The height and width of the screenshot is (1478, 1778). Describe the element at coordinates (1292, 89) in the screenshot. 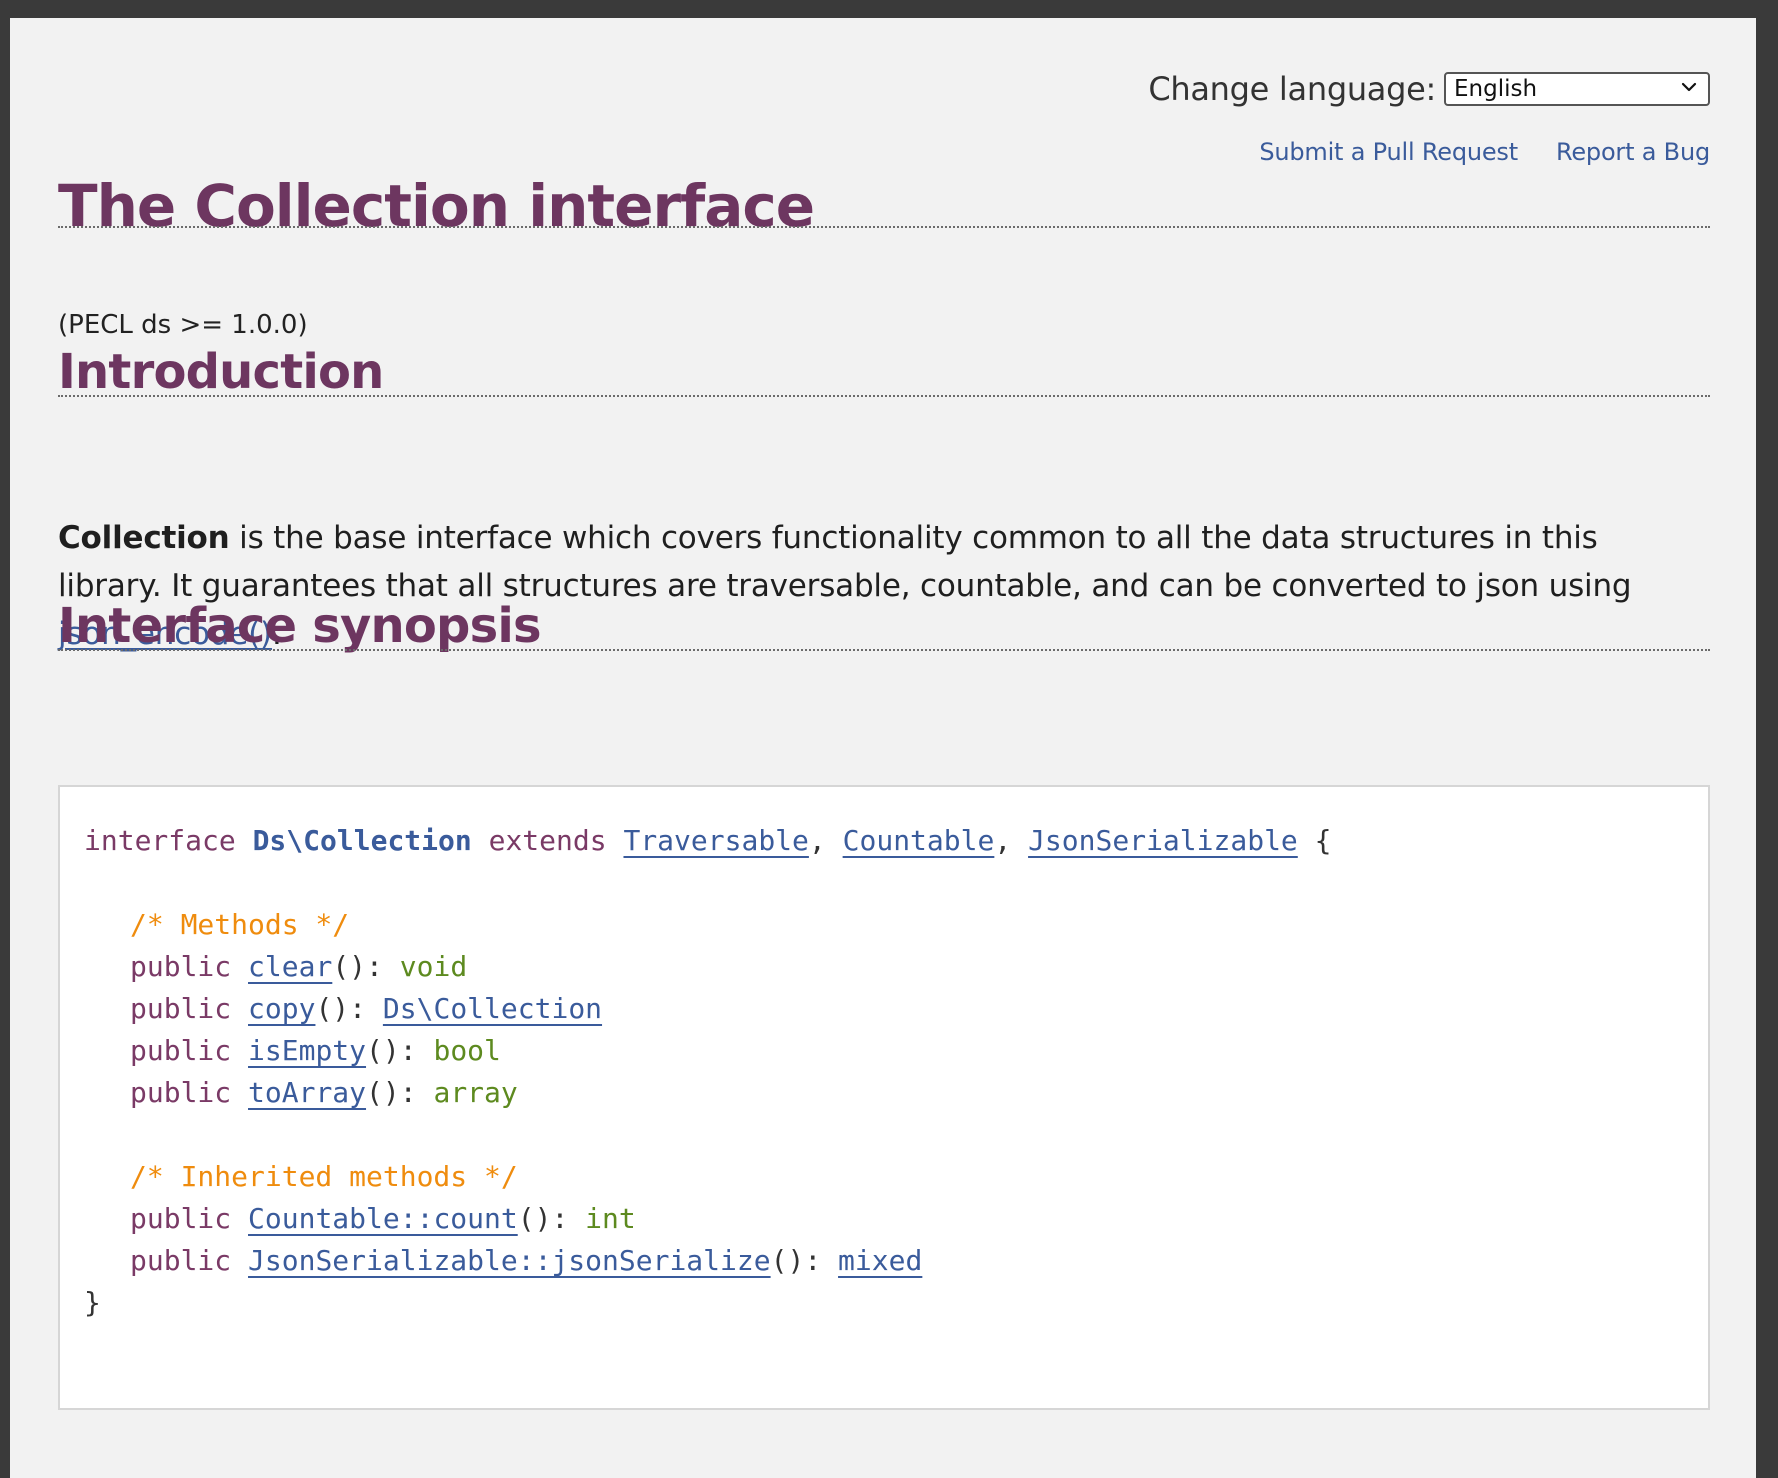

I see `language-label: Change language:` at that location.